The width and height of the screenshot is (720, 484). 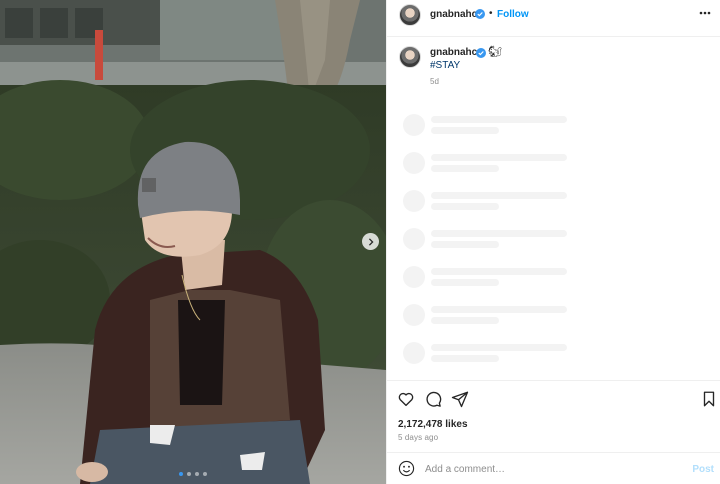 I want to click on chevron-right-icon, so click(x=371, y=241).